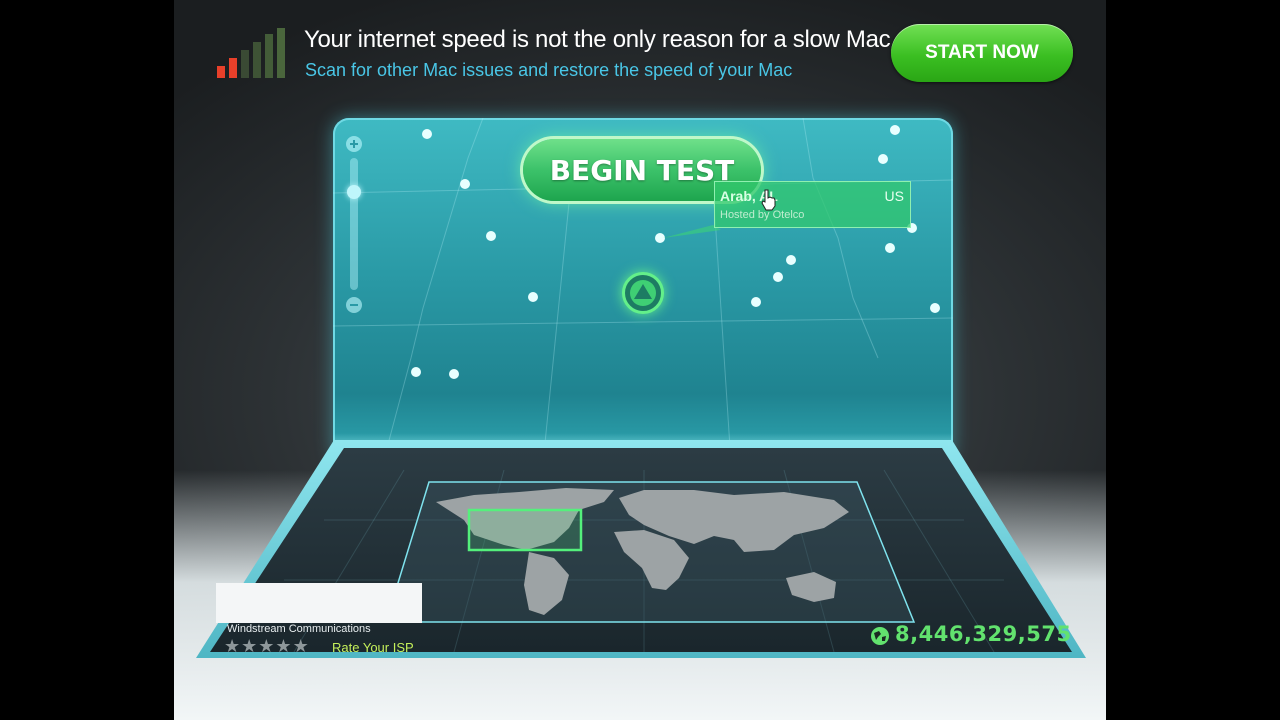 This screenshot has width=1280, height=720. I want to click on current-location-button, so click(643, 293).